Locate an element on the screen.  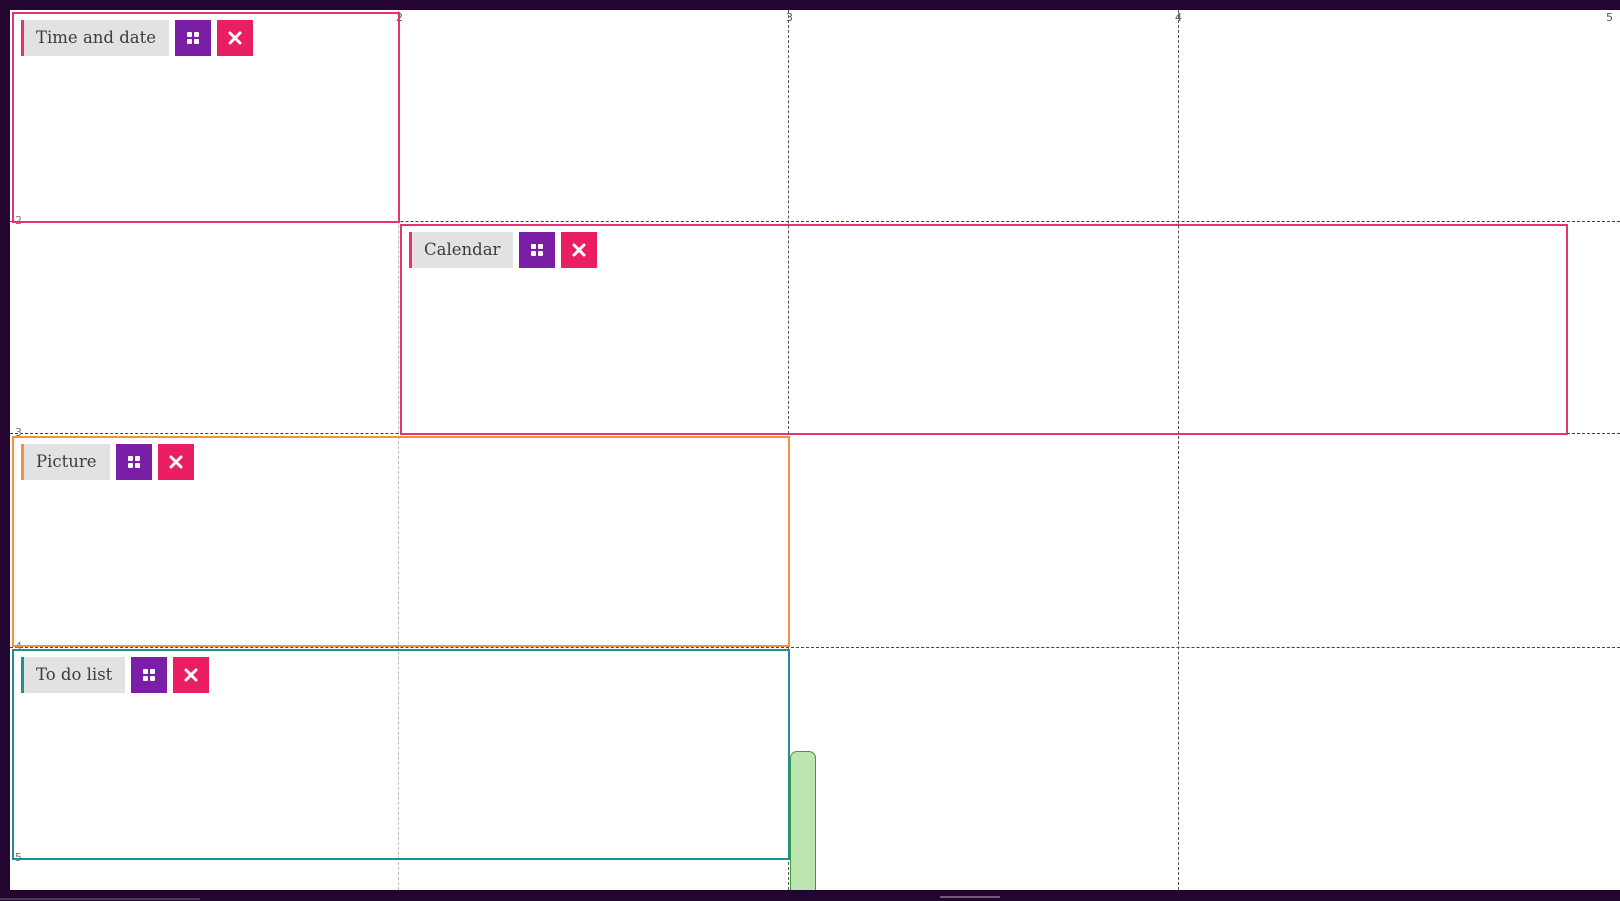
scrollbar-thumb is located at coordinates (970, 897).